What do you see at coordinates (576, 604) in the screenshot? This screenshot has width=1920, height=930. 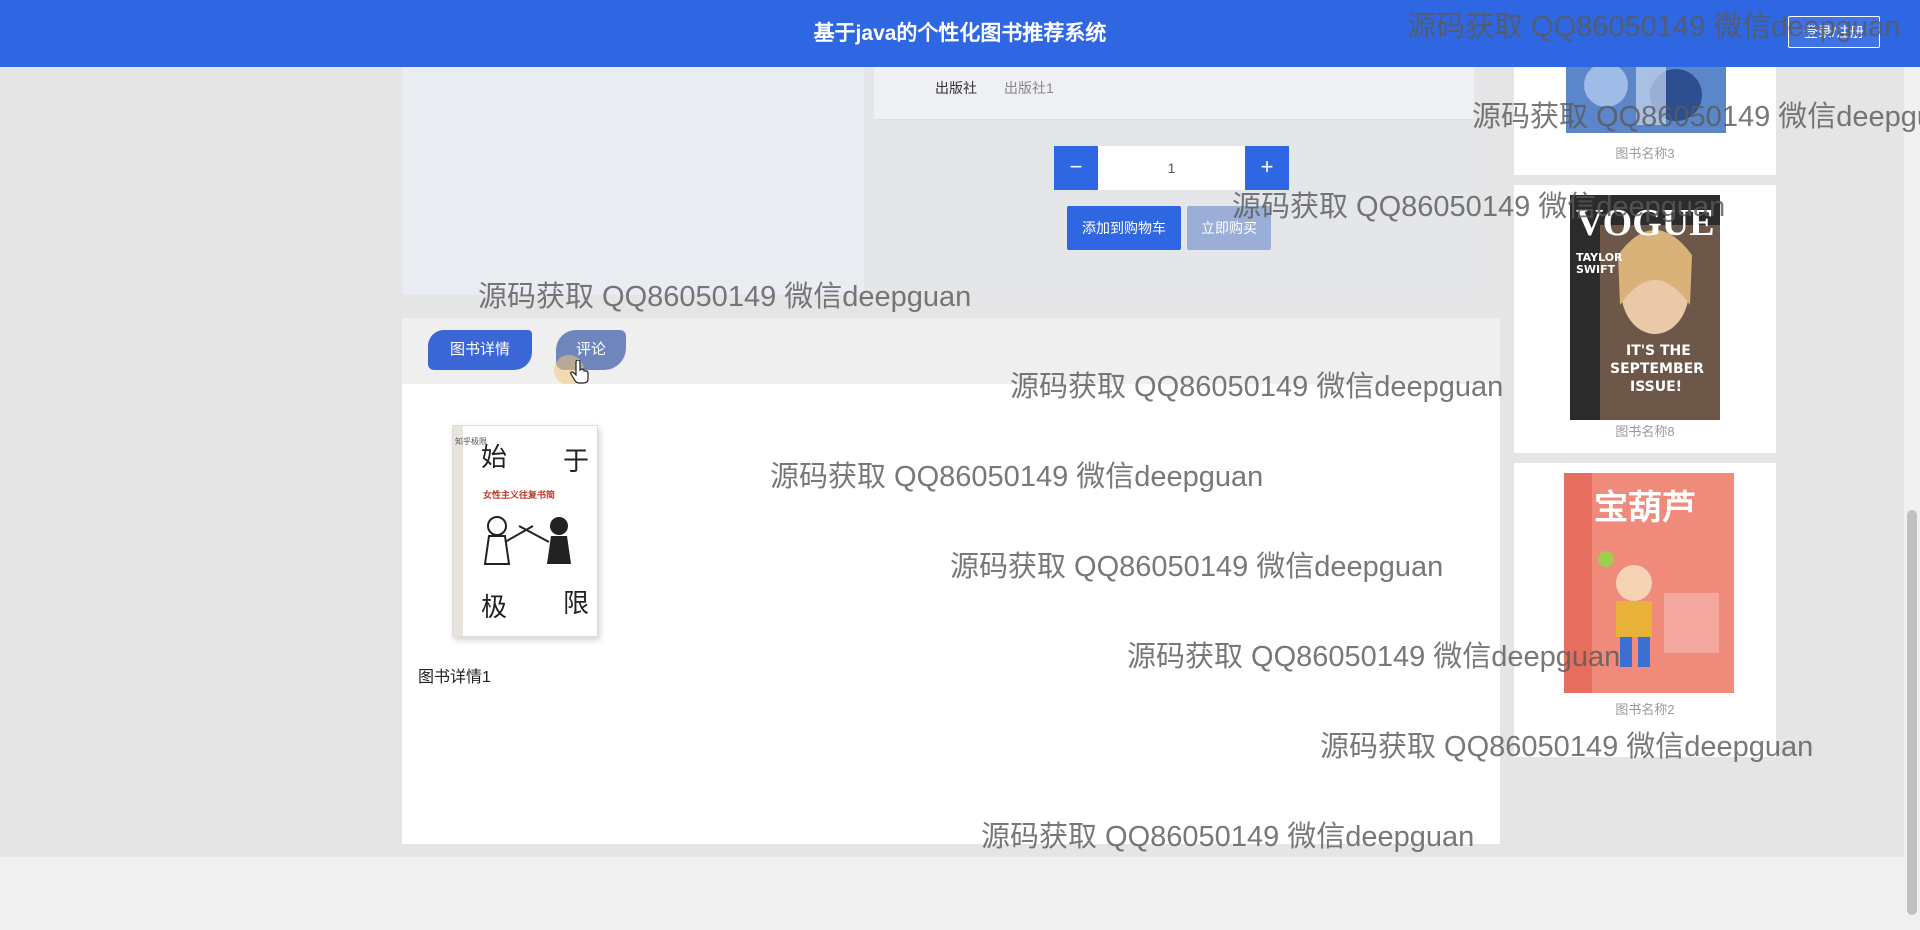 I see `cover-char-4: 限` at bounding box center [576, 604].